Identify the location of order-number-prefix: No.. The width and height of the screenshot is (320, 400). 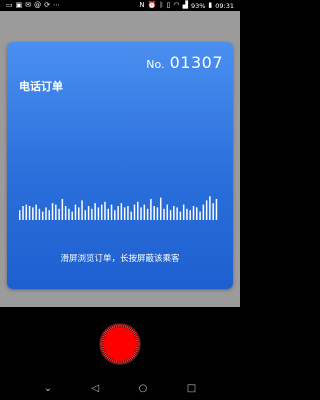
(155, 64).